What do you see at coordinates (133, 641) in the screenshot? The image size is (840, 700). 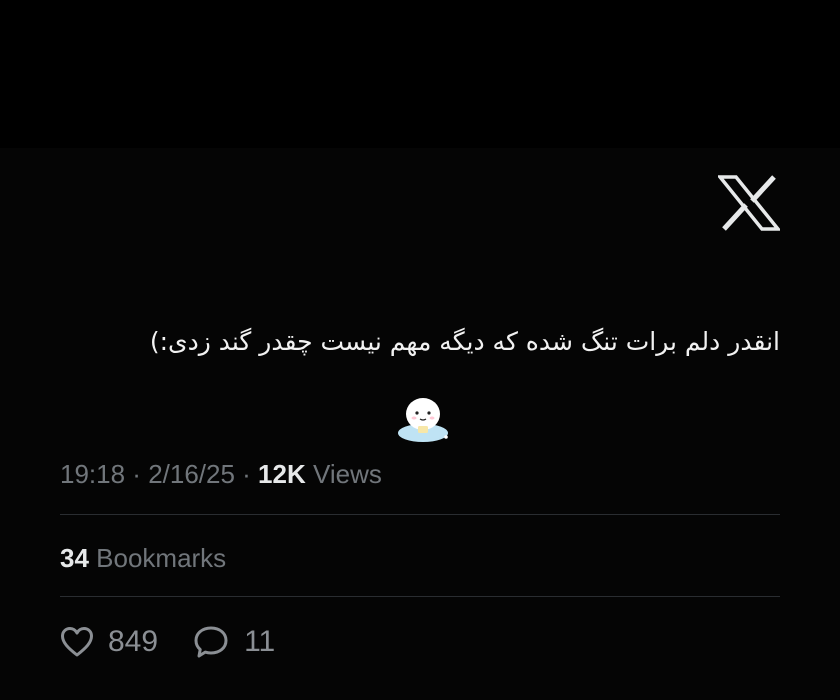 I see `like-count: 849` at bounding box center [133, 641].